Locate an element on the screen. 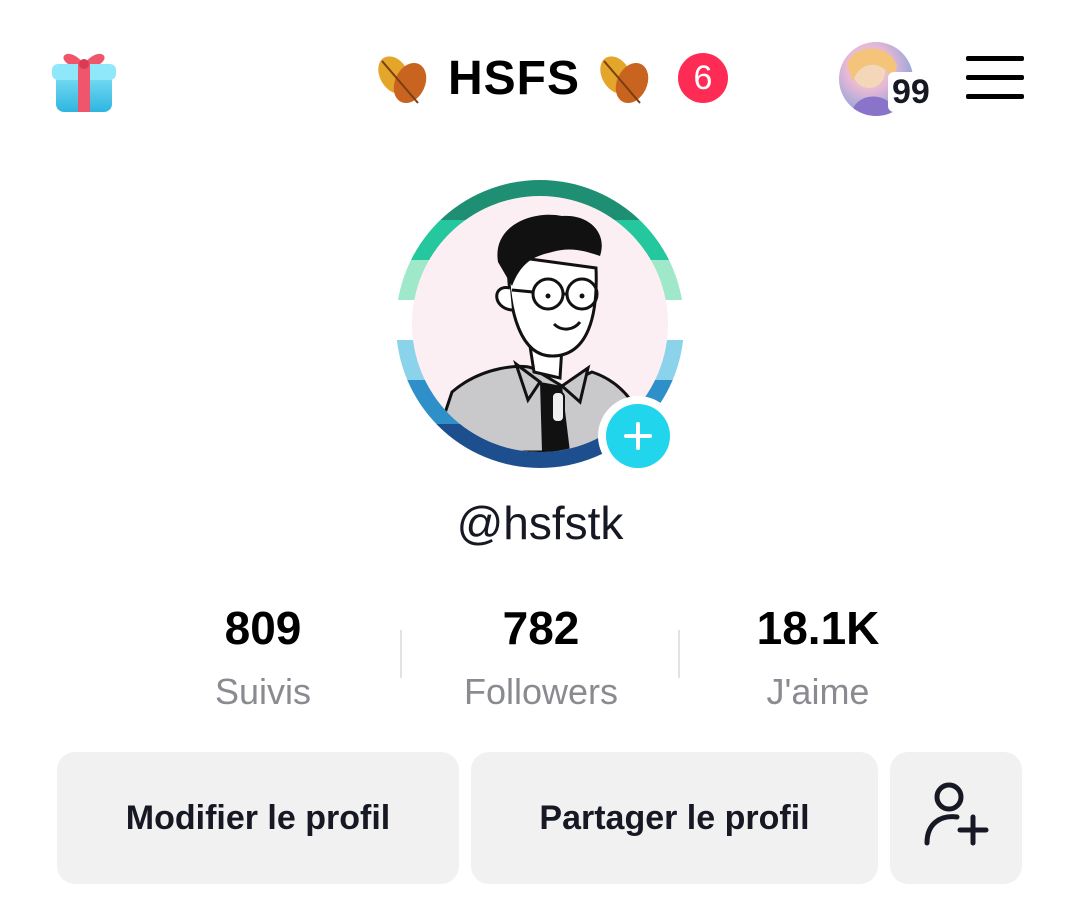  share-profile-button: Partager le profil is located at coordinates (674, 818).